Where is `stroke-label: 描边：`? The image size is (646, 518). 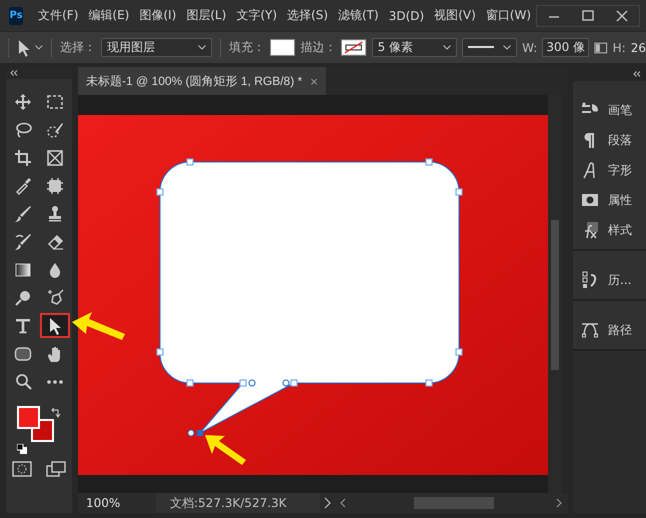
stroke-label: 描边： is located at coordinates (318, 47).